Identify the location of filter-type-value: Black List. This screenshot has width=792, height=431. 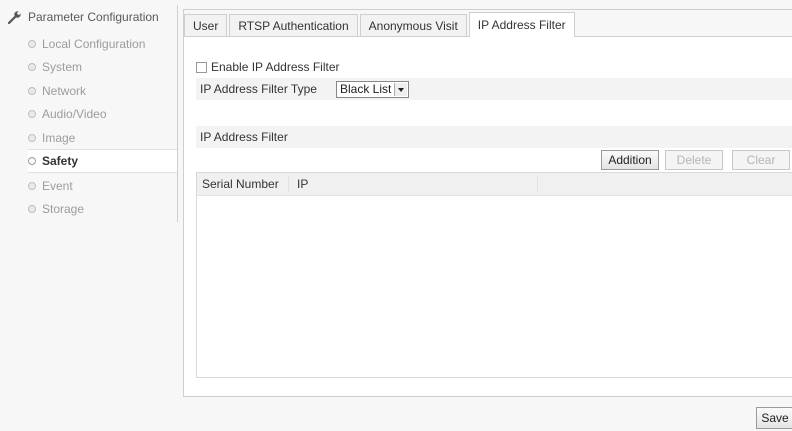
(366, 89).